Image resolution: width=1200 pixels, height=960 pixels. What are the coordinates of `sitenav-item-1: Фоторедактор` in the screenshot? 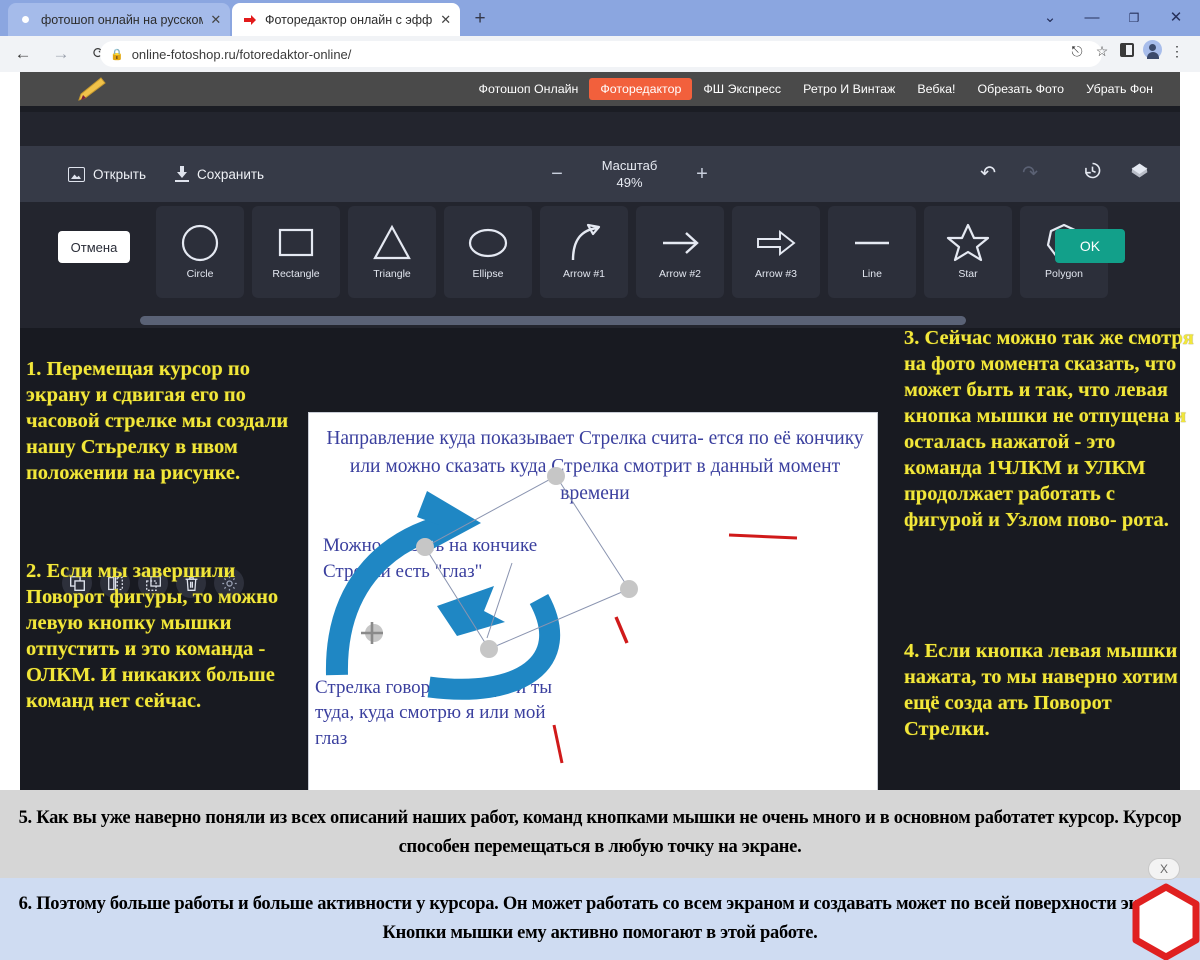 It's located at (641, 89).